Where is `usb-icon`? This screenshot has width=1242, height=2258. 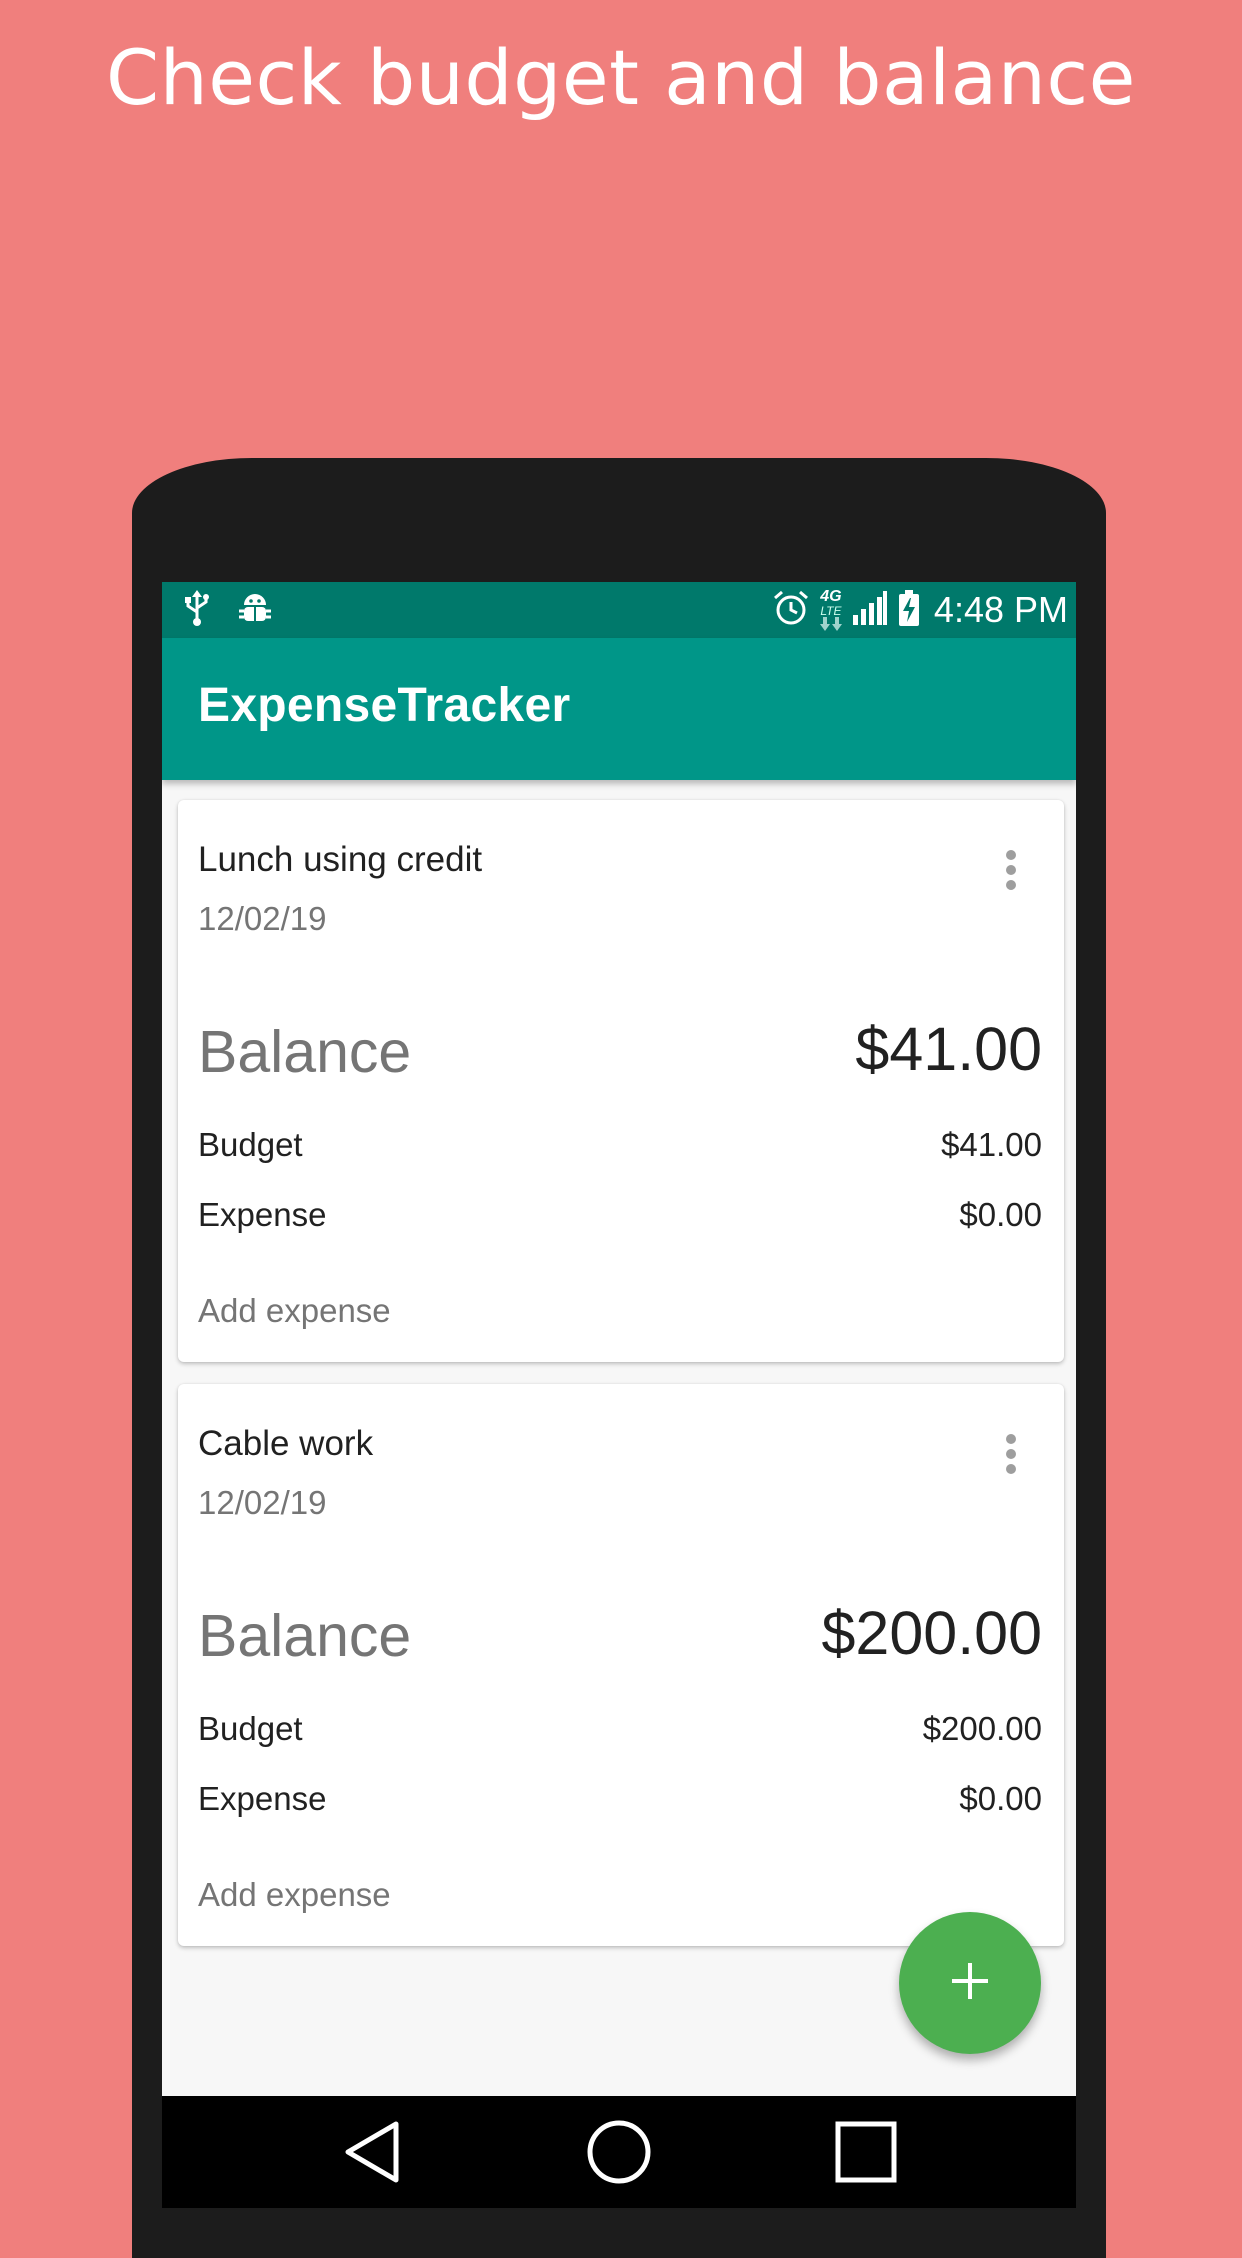 usb-icon is located at coordinates (197, 610).